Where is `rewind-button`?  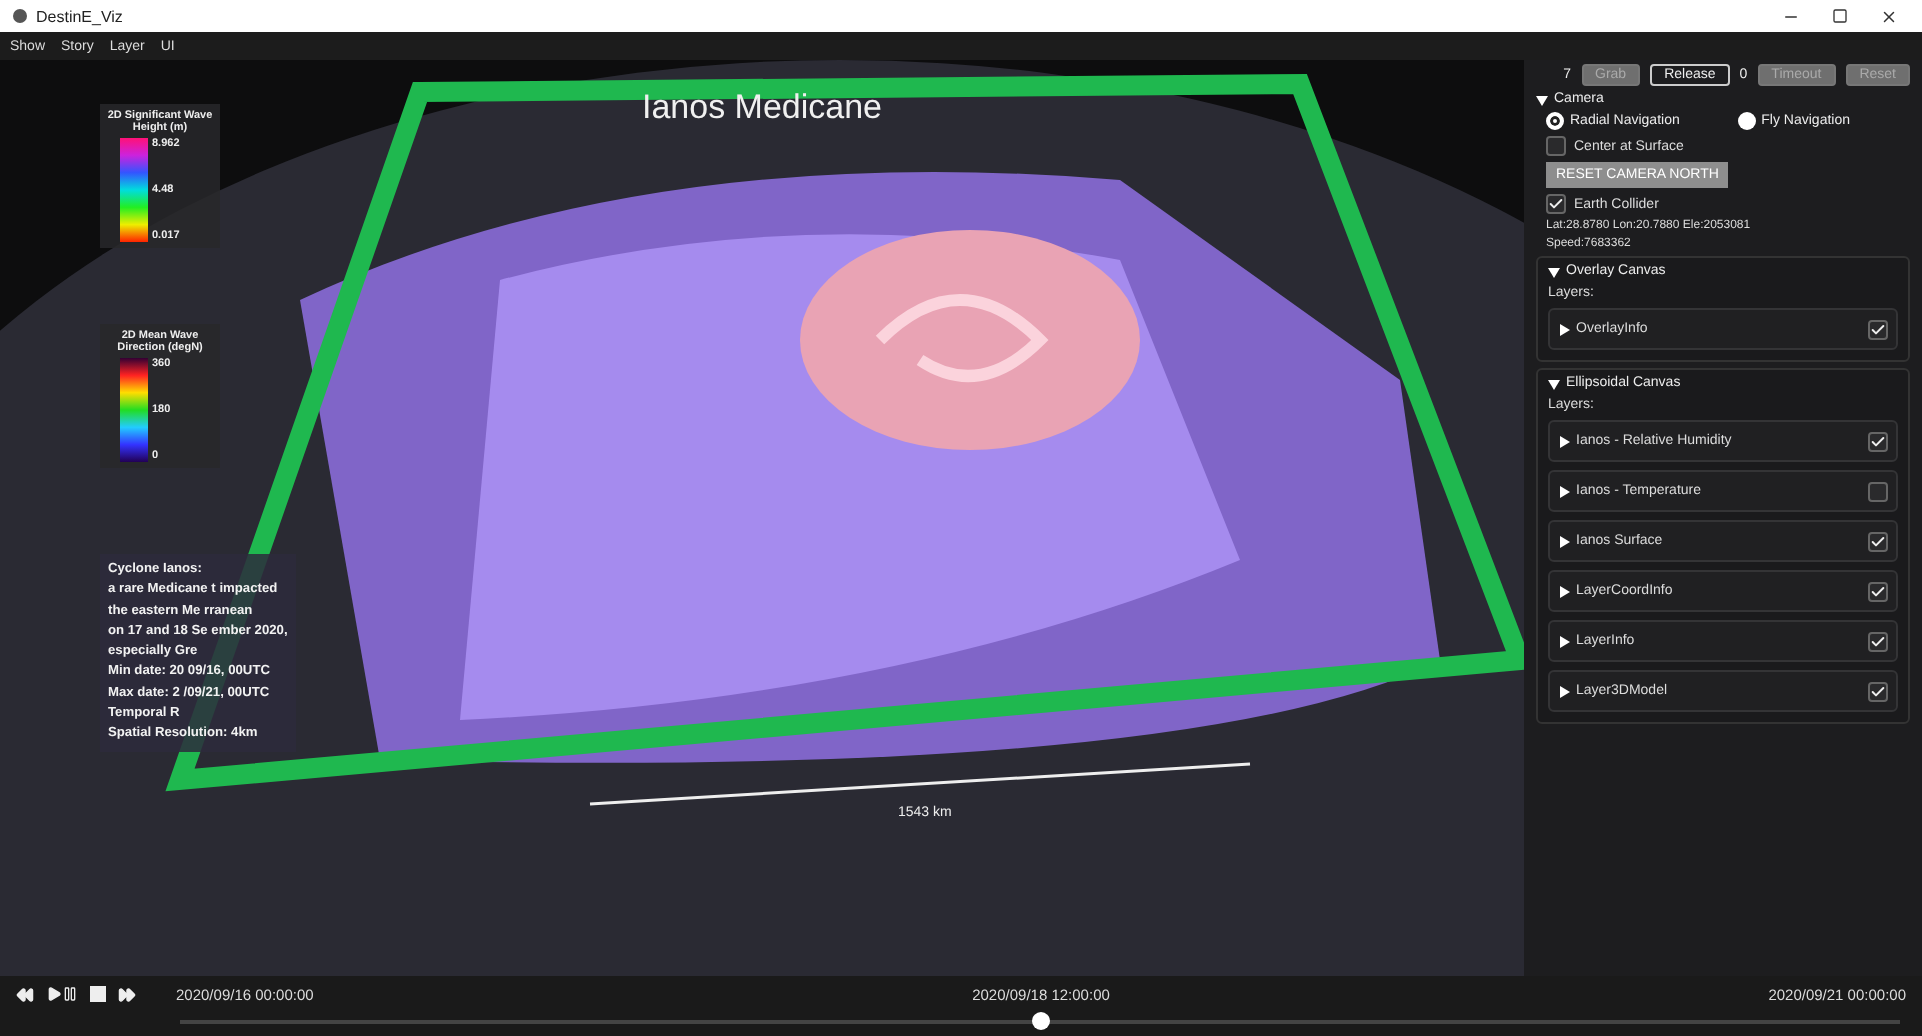 rewind-button is located at coordinates (25, 994).